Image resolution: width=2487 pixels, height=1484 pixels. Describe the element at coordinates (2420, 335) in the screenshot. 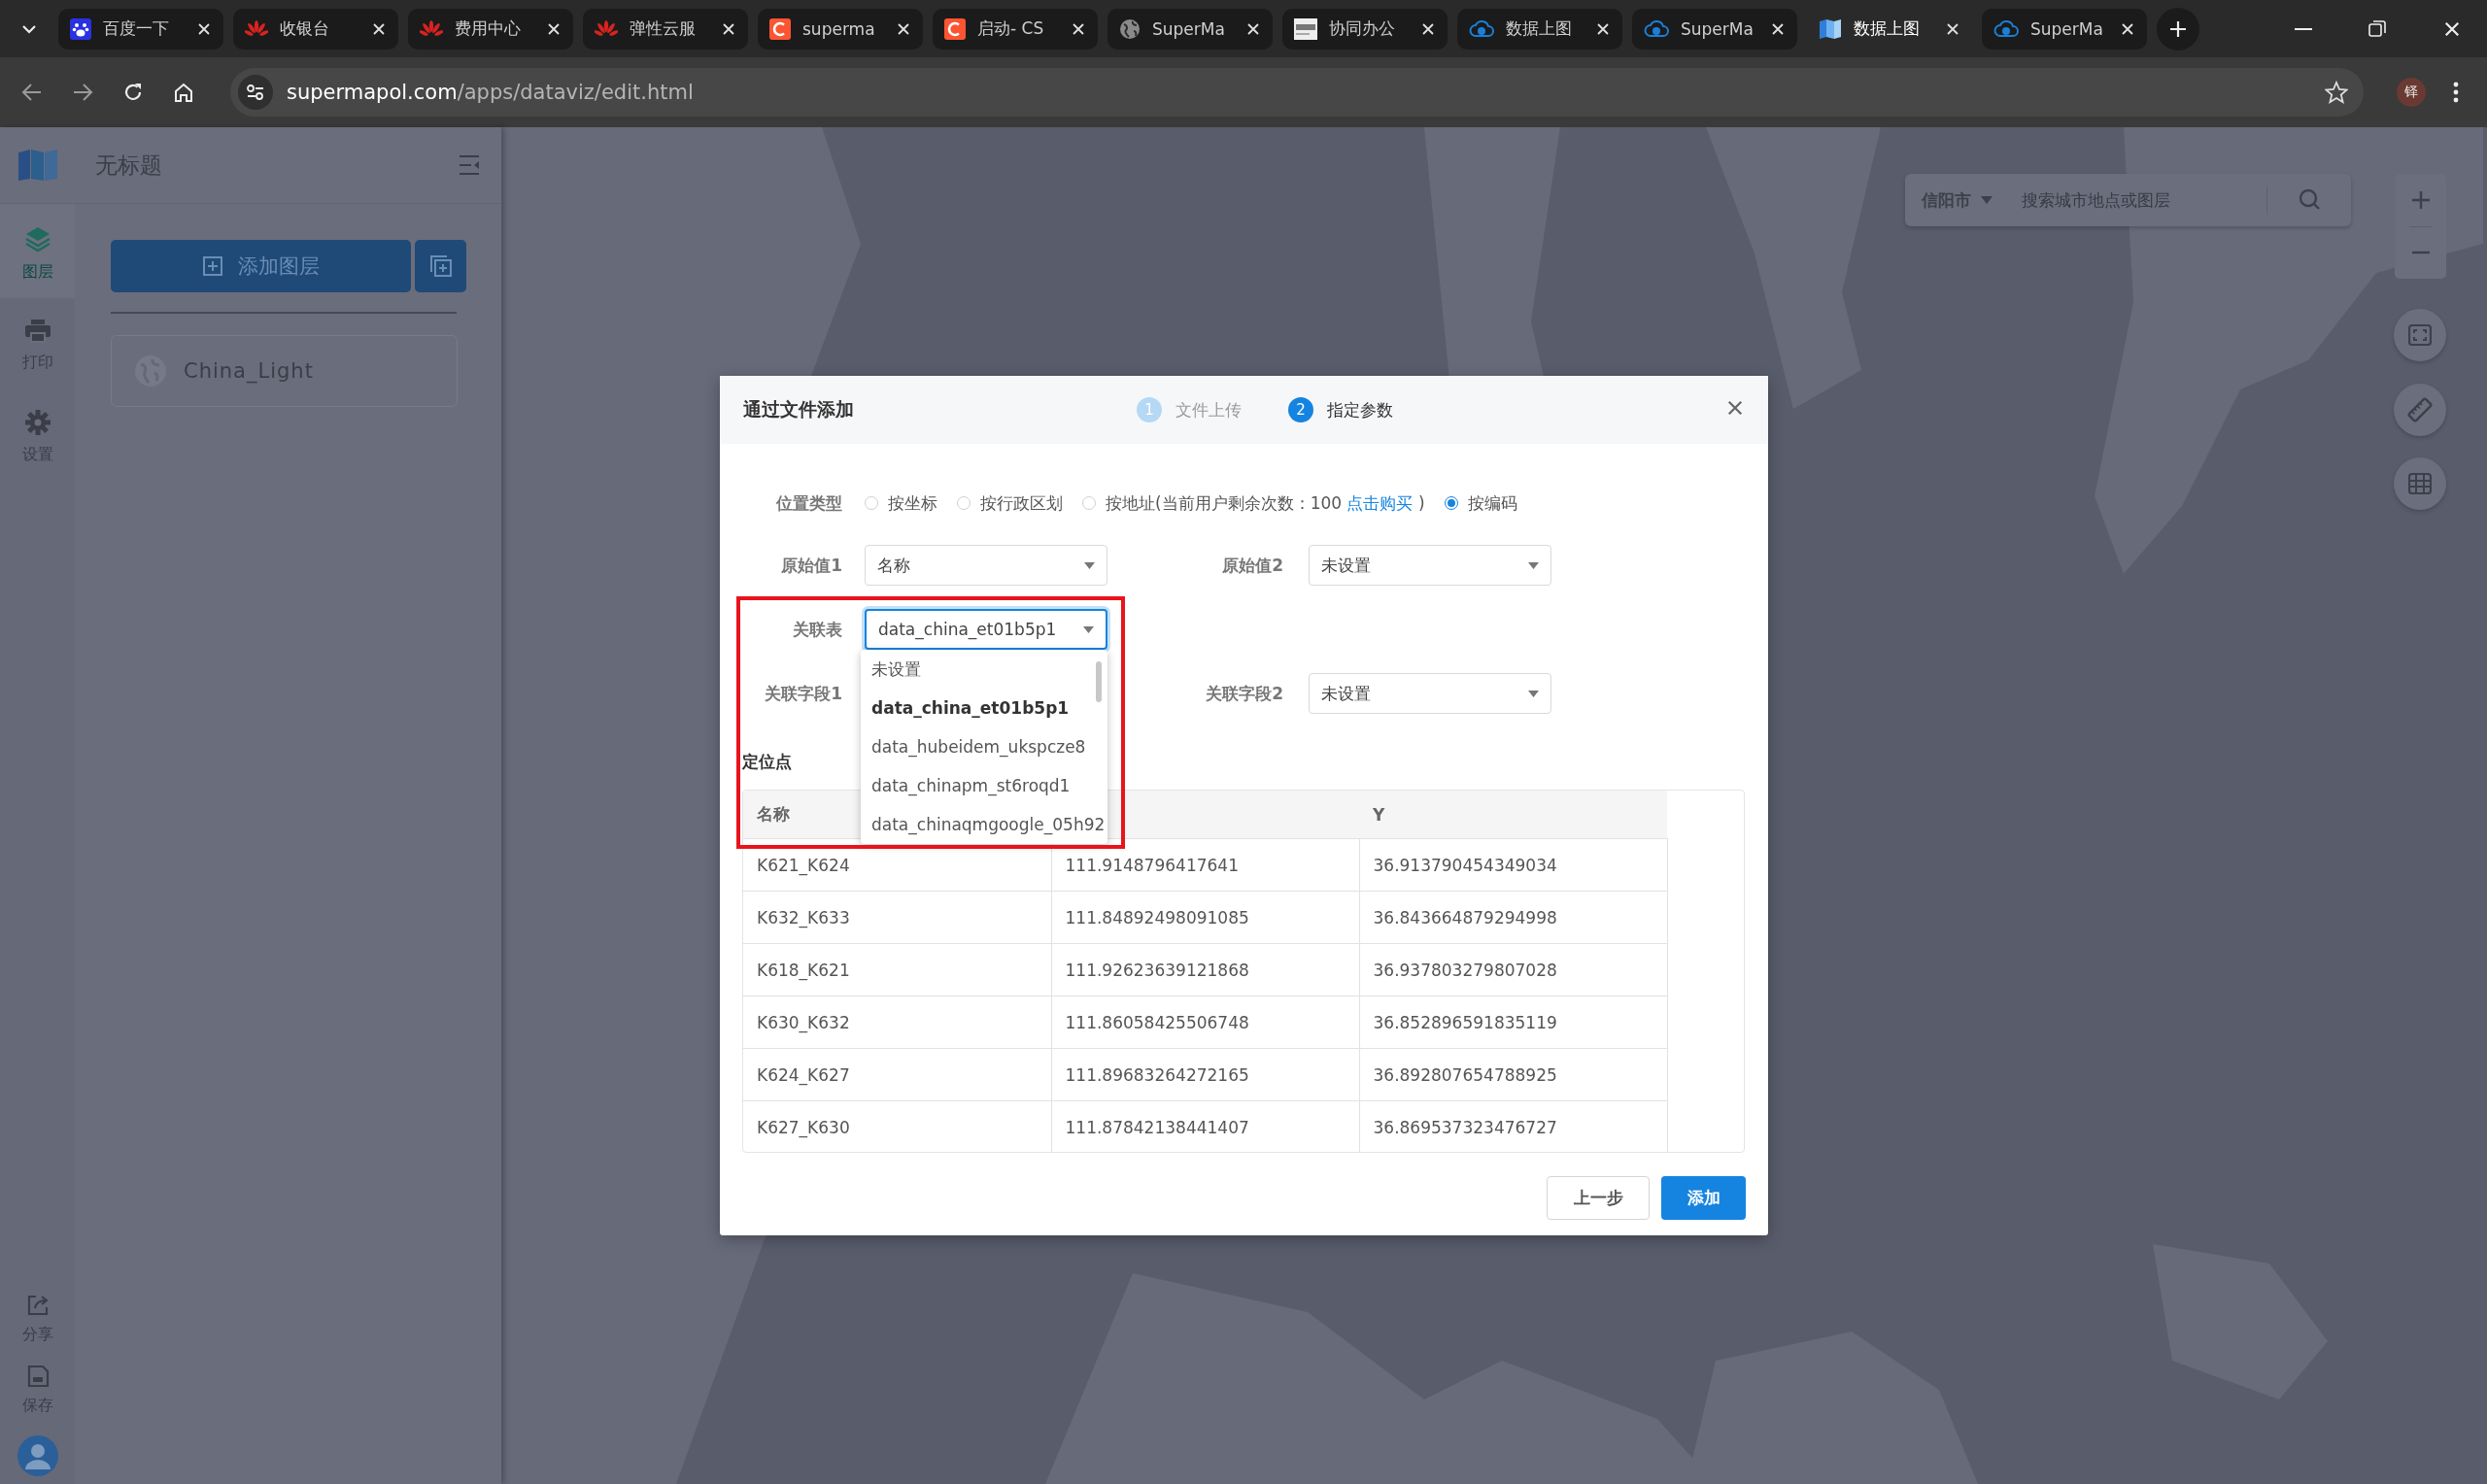

I see `fullscreen-icon` at that location.